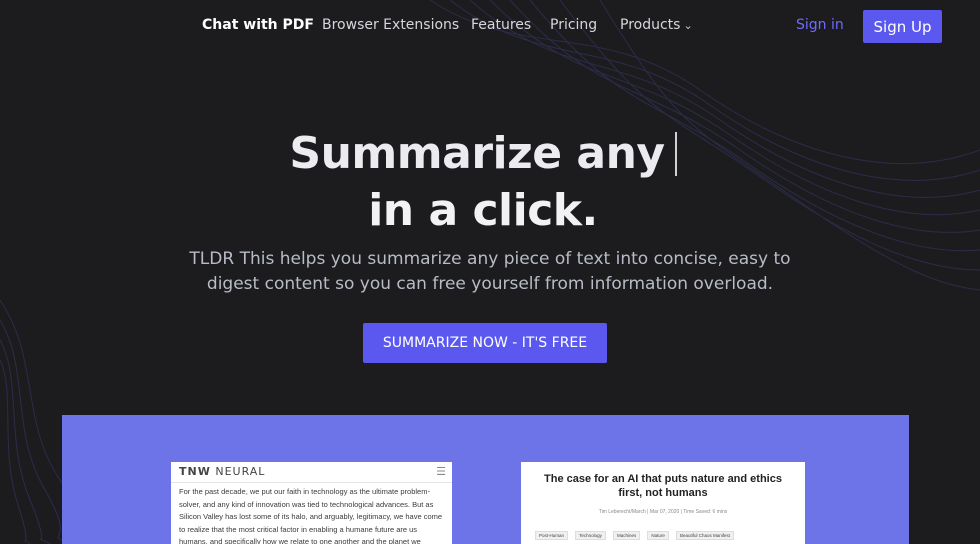 The image size is (980, 544). What do you see at coordinates (501, 25) in the screenshot?
I see `nav-link-features: Features` at bounding box center [501, 25].